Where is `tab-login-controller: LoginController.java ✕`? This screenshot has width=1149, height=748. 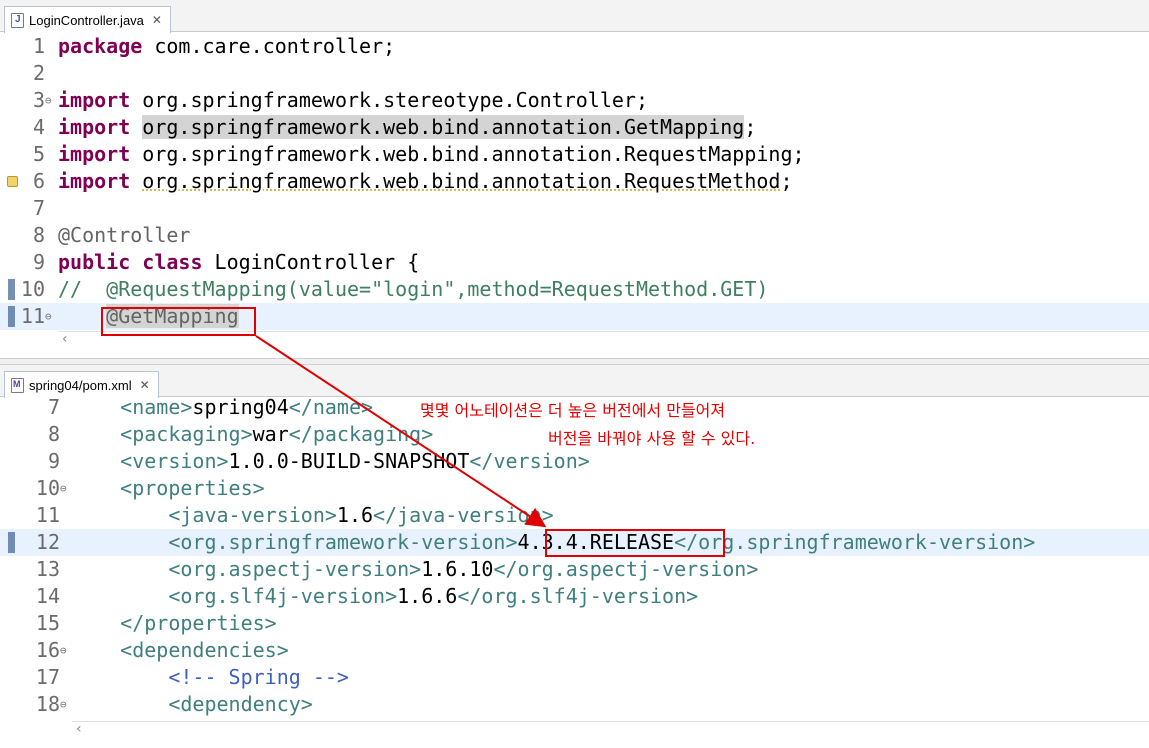 tab-login-controller: LoginController.java ✕ is located at coordinates (87, 19).